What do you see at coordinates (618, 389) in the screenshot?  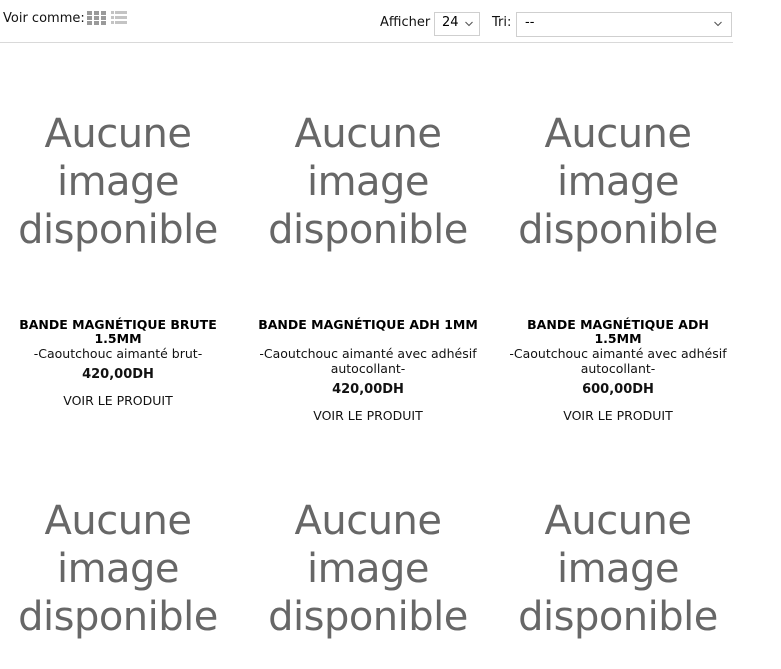 I see `product-price: 600,00DH` at bounding box center [618, 389].